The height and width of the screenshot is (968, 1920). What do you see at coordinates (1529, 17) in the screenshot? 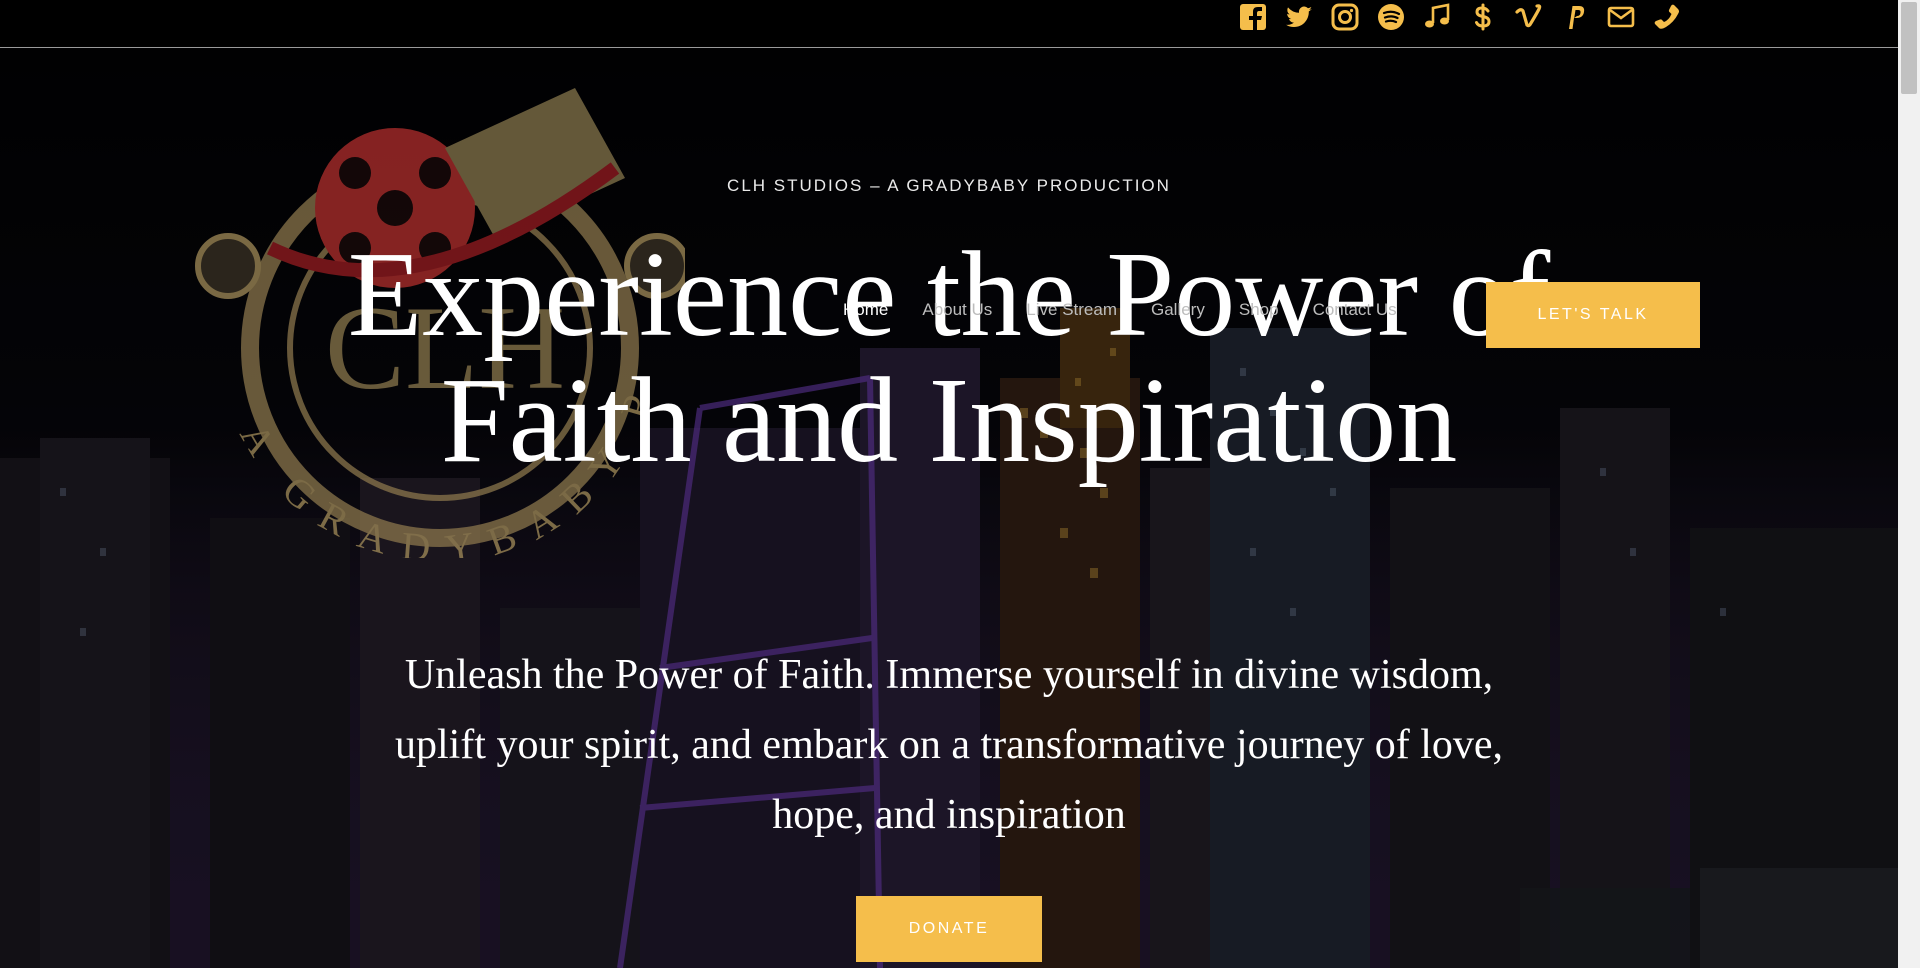
I see `vimeo-icon` at bounding box center [1529, 17].